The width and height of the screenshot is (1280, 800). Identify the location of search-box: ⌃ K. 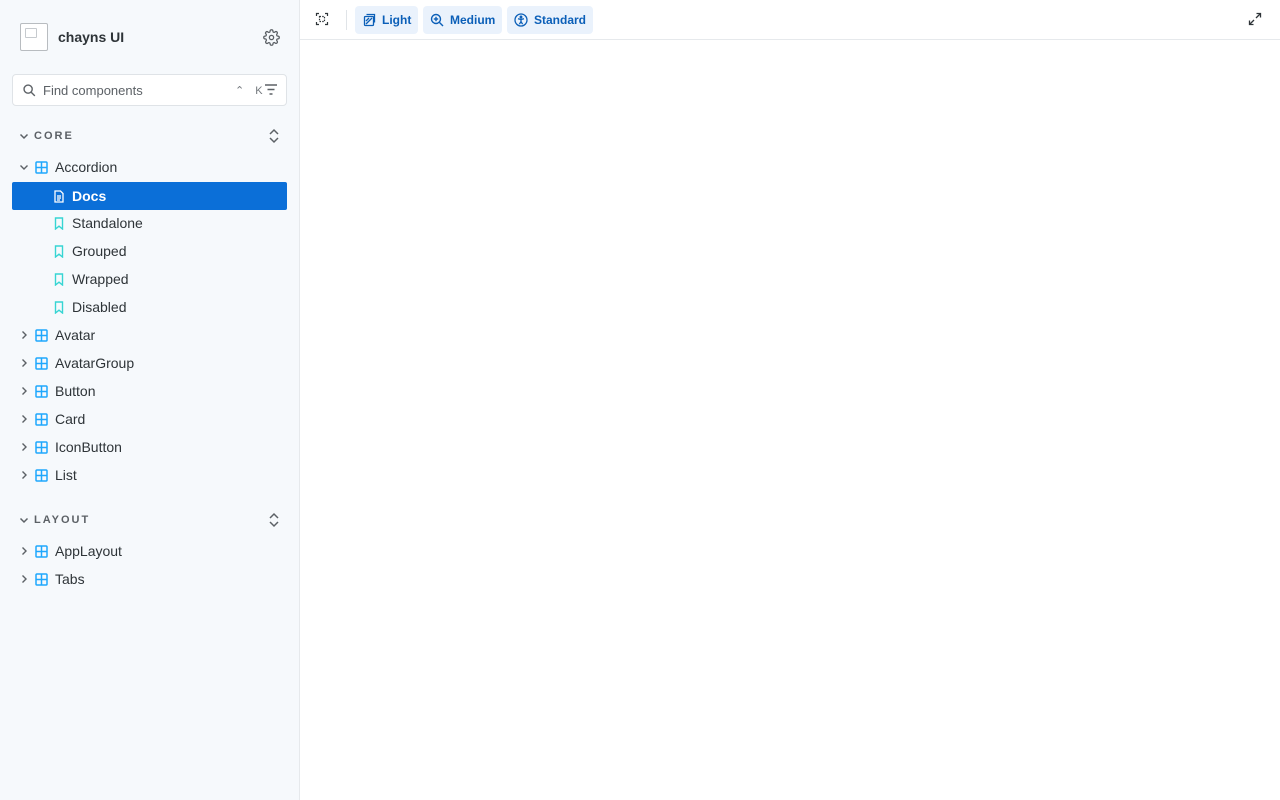
(149, 90).